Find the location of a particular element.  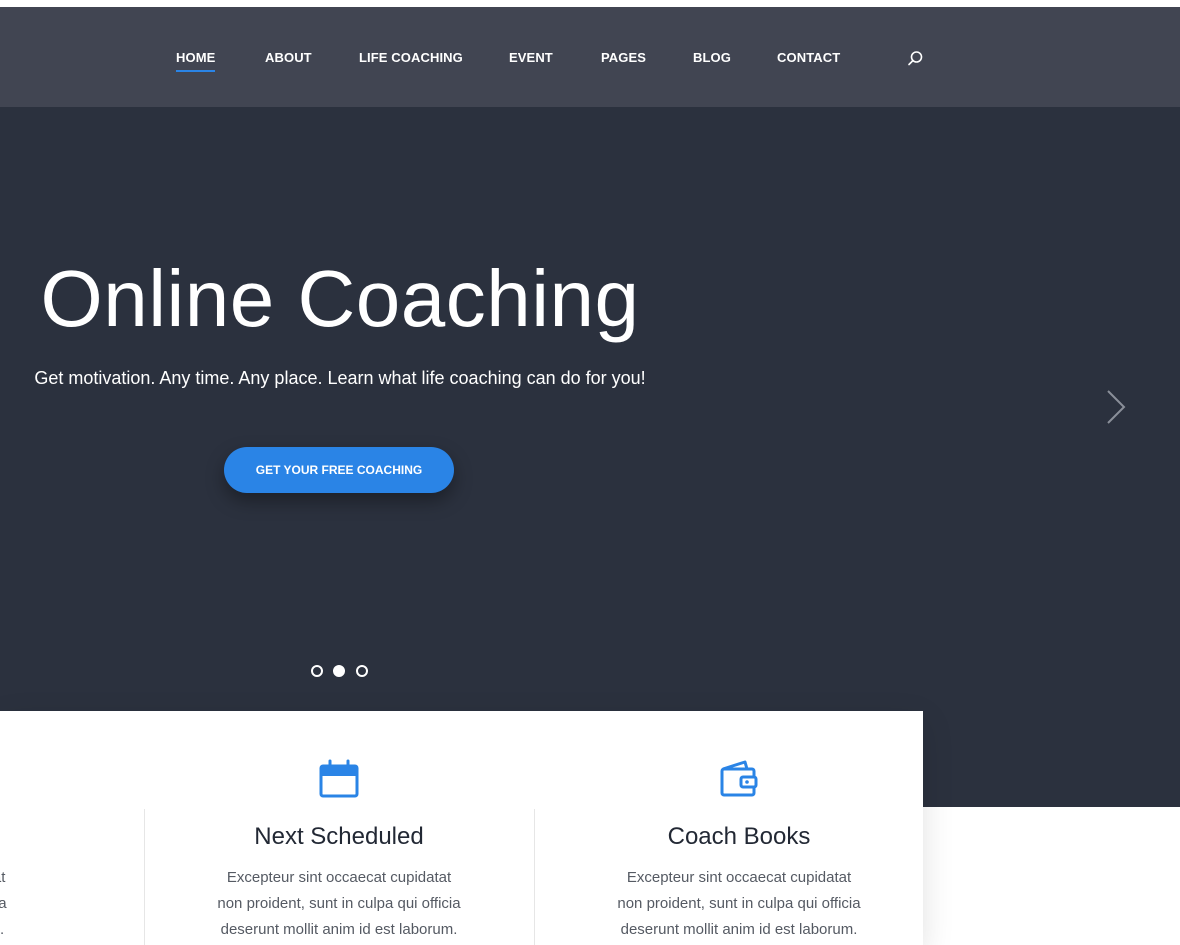

chevron-right-icon is located at coordinates (1116, 407).